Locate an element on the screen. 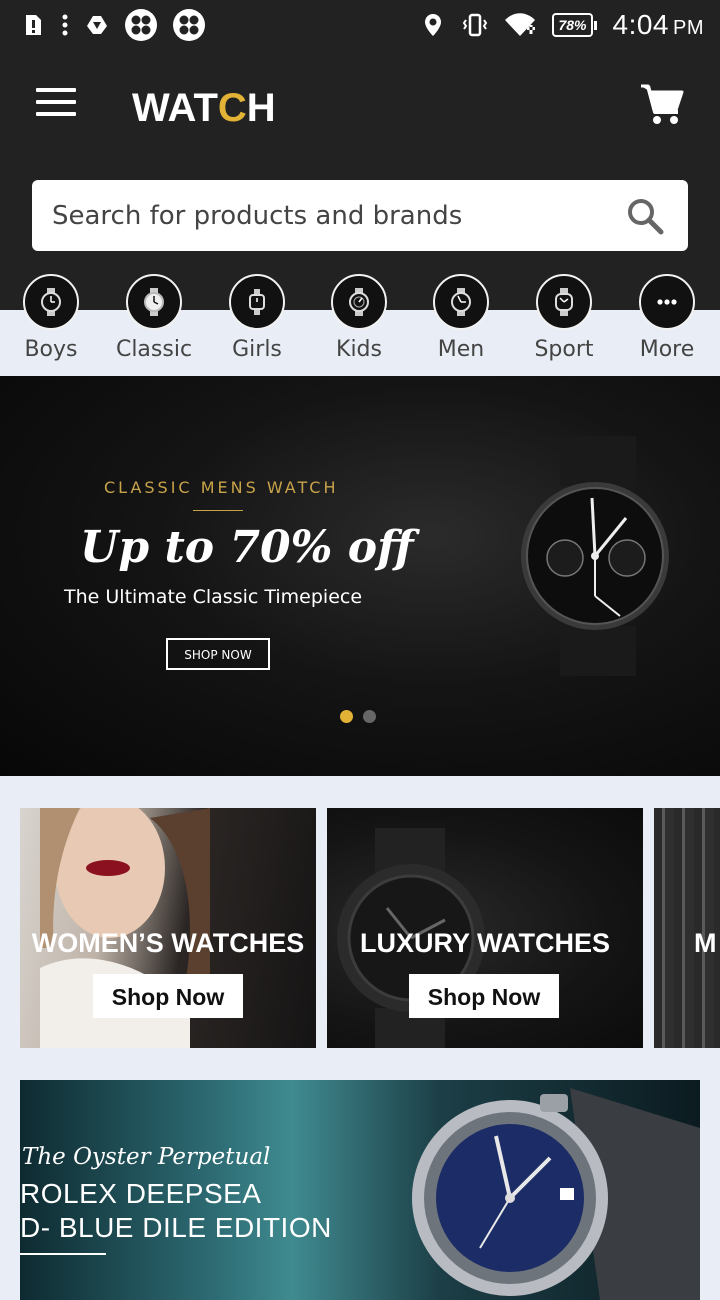  category-kids: Kids is located at coordinates (359, 319).